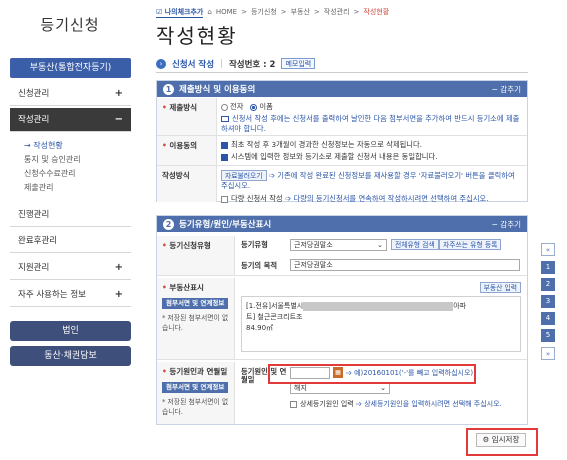 The width and height of the screenshot is (567, 460). Describe the element at coordinates (259, 265) in the screenshot. I see `purpose-label: 등기의 목적` at that location.